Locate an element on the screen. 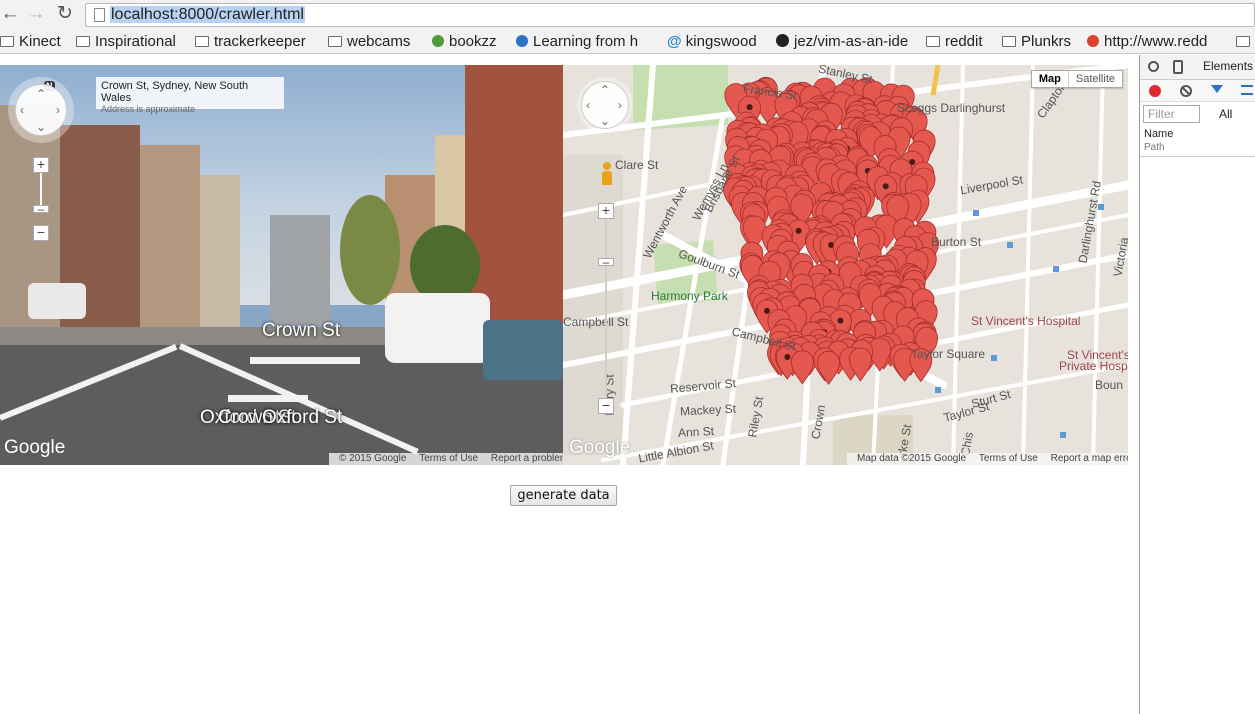  map-zoom-track is located at coordinates (606, 308).